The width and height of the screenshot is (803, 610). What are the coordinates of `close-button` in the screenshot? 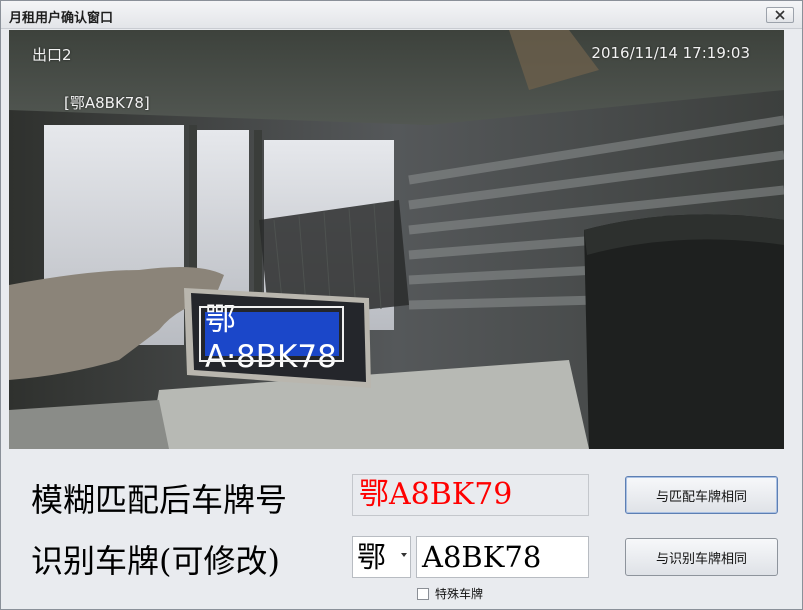 It's located at (780, 15).